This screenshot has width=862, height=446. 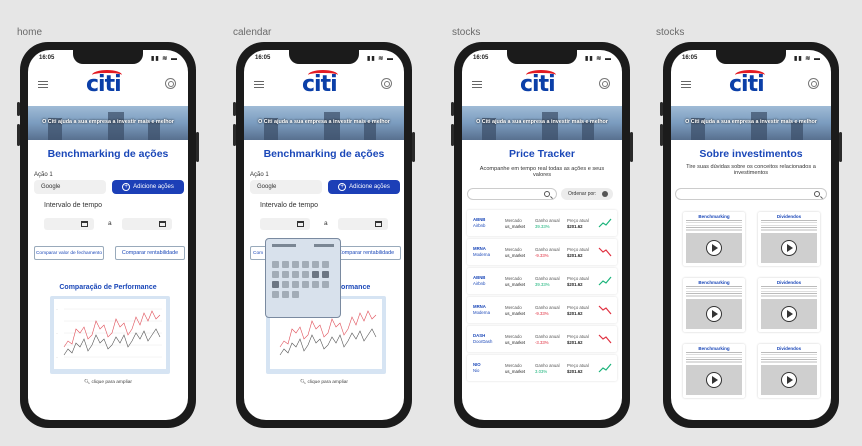 What do you see at coordinates (575, 255) in the screenshot?
I see `price-value: $201.62` at bounding box center [575, 255].